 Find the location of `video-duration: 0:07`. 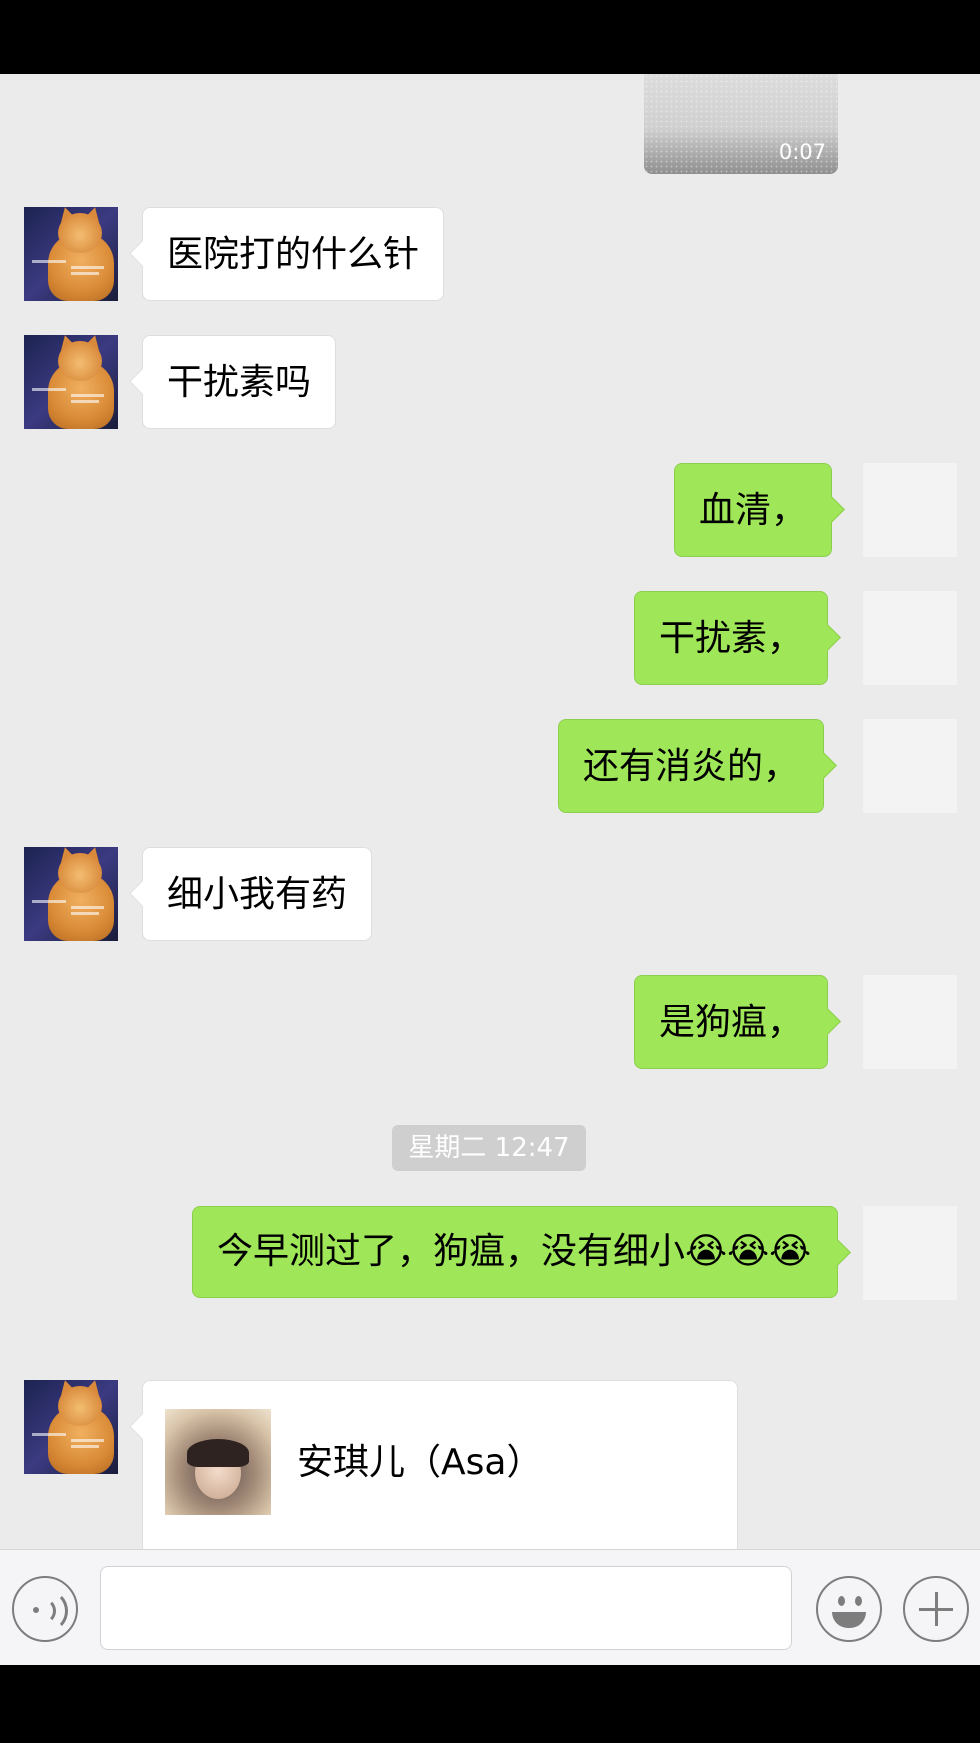

video-duration: 0:07 is located at coordinates (802, 152).